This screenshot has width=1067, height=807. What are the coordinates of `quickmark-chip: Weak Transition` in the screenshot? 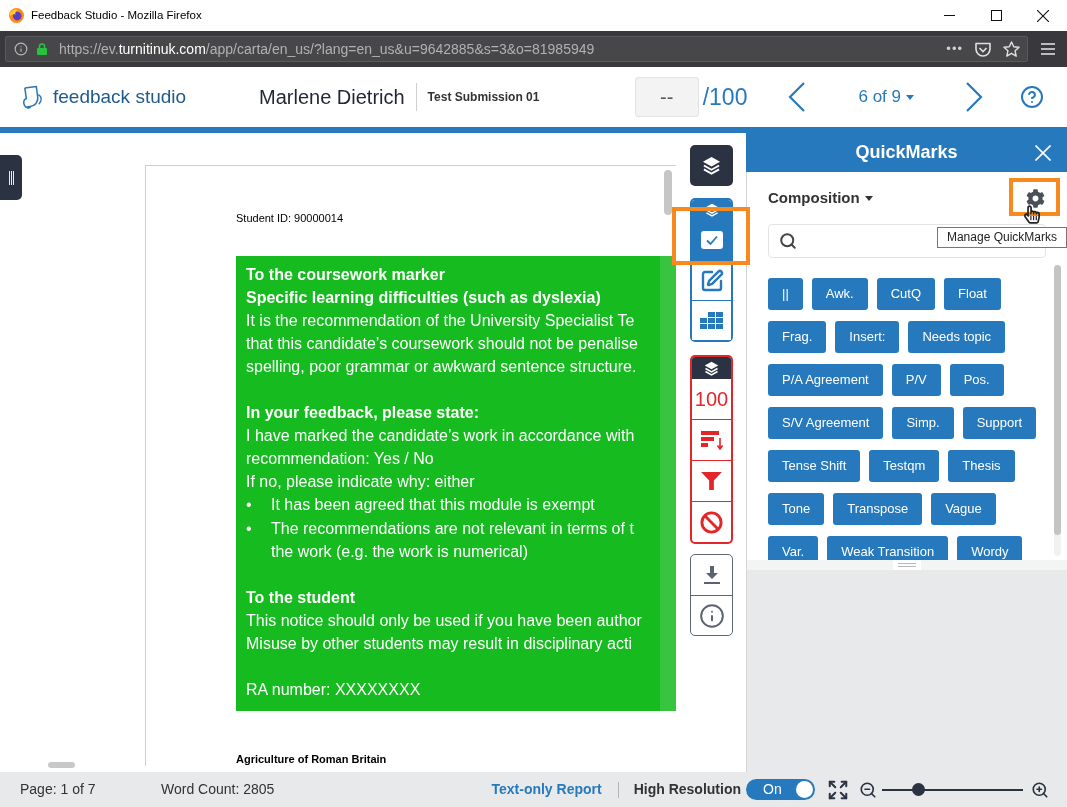 It's located at (888, 548).